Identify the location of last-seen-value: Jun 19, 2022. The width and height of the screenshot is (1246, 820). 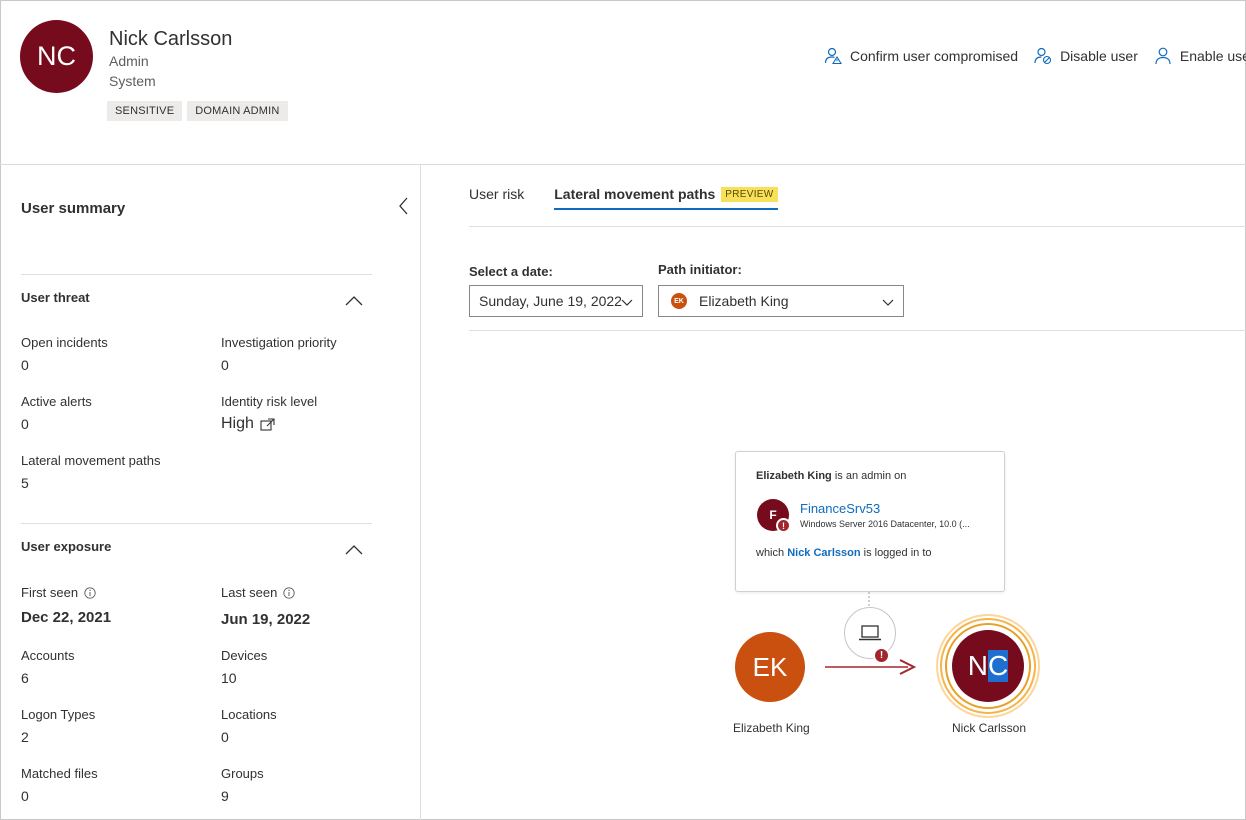
(266, 619).